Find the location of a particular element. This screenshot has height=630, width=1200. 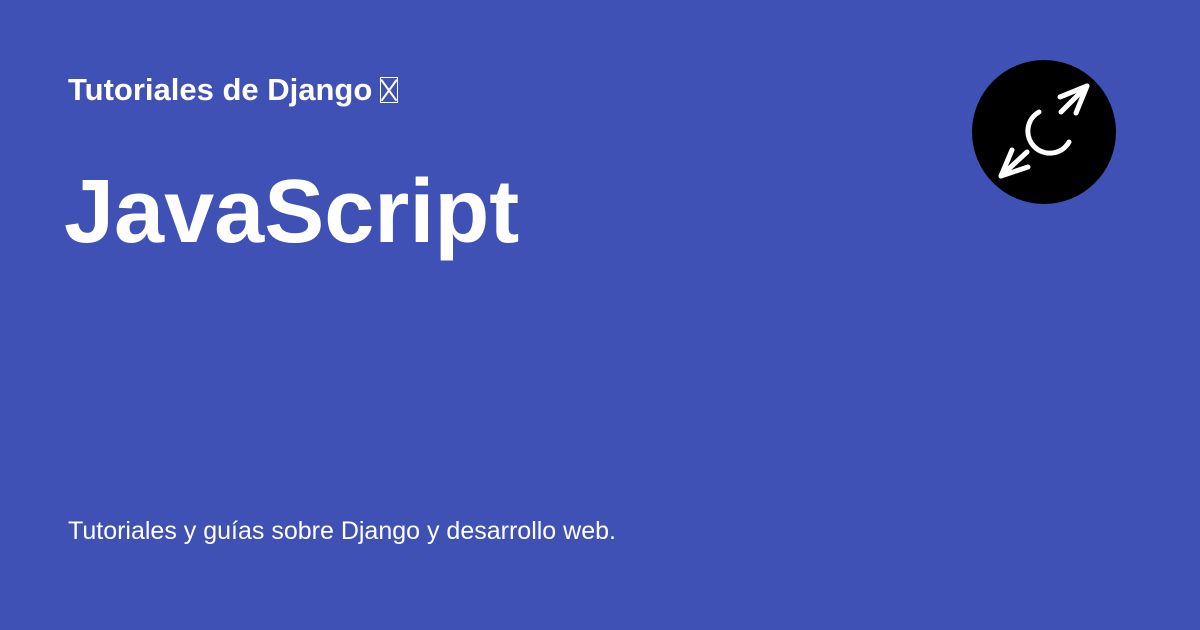

page-title: JavaScript is located at coordinates (292, 212).